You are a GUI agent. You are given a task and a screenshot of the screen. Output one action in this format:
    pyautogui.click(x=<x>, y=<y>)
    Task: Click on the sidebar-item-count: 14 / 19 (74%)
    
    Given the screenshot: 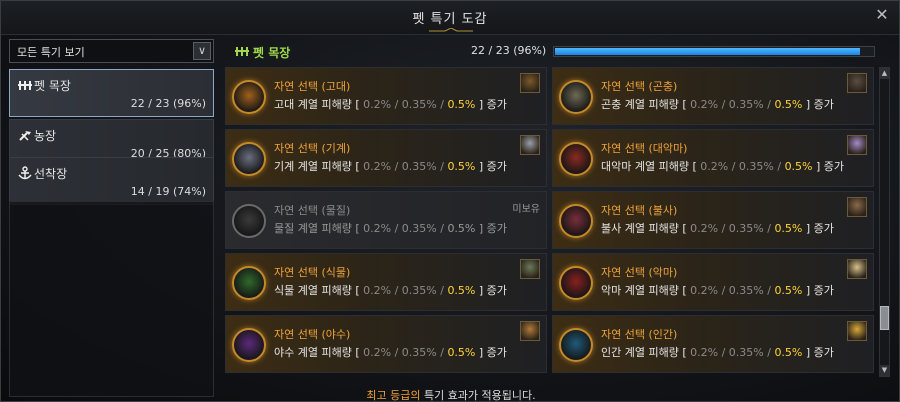 What is the action you would take?
    pyautogui.click(x=168, y=191)
    